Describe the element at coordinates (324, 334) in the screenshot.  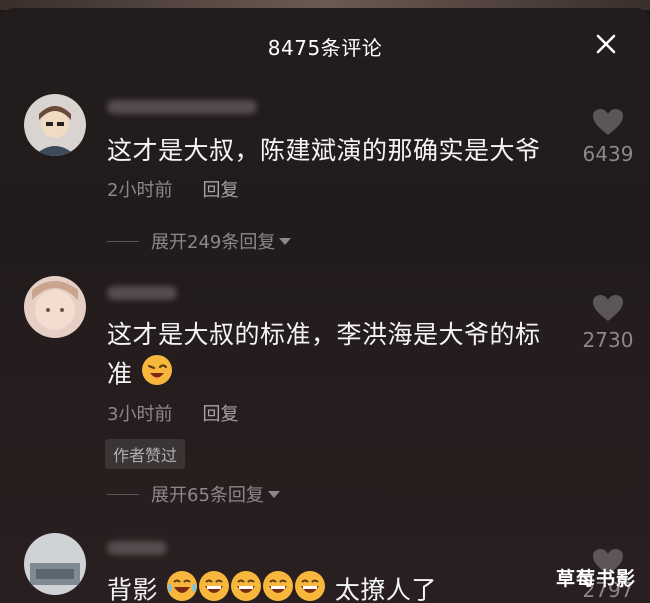
I see `comment-text-line: 这才是大叔的标准，李洪海是大爷的标` at that location.